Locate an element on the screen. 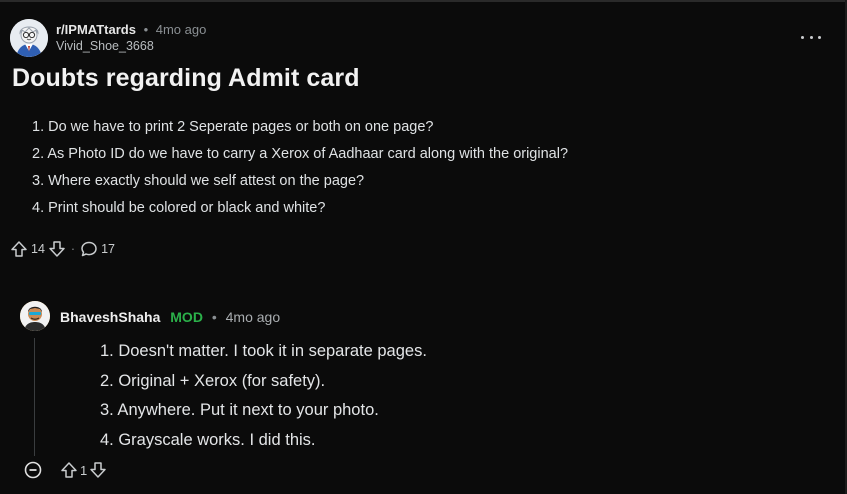 The width and height of the screenshot is (847, 494). comment-list-item: 3. Anywhere. Put it next to your photo. is located at coordinates (239, 410).